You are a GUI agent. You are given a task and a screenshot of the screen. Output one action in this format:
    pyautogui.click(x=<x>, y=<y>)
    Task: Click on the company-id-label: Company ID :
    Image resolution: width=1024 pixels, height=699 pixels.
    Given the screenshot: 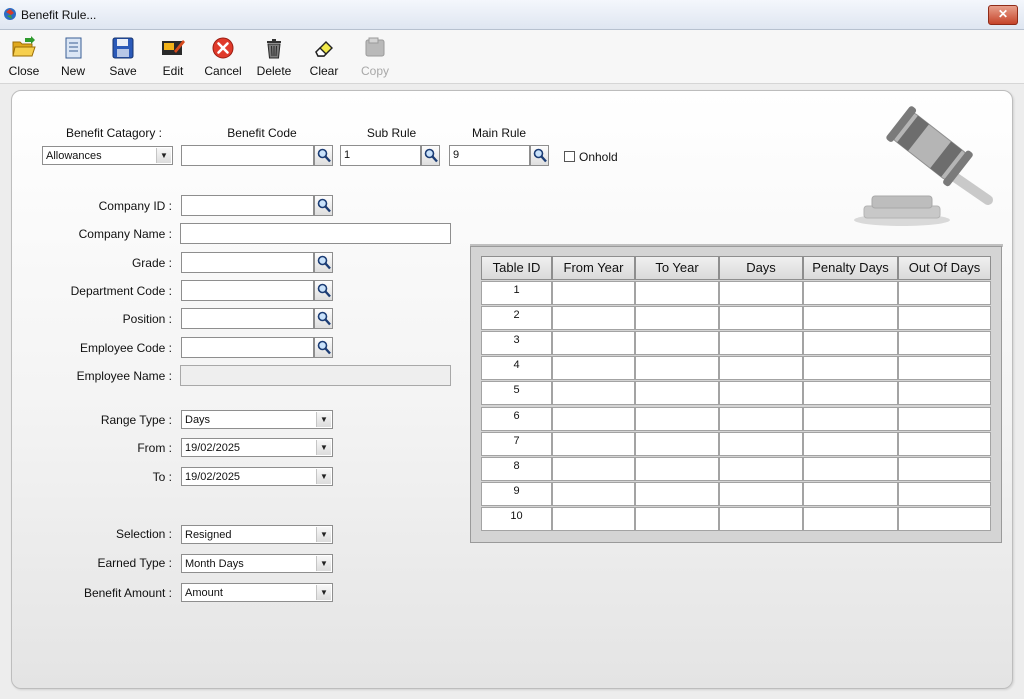 What is the action you would take?
    pyautogui.click(x=135, y=206)
    